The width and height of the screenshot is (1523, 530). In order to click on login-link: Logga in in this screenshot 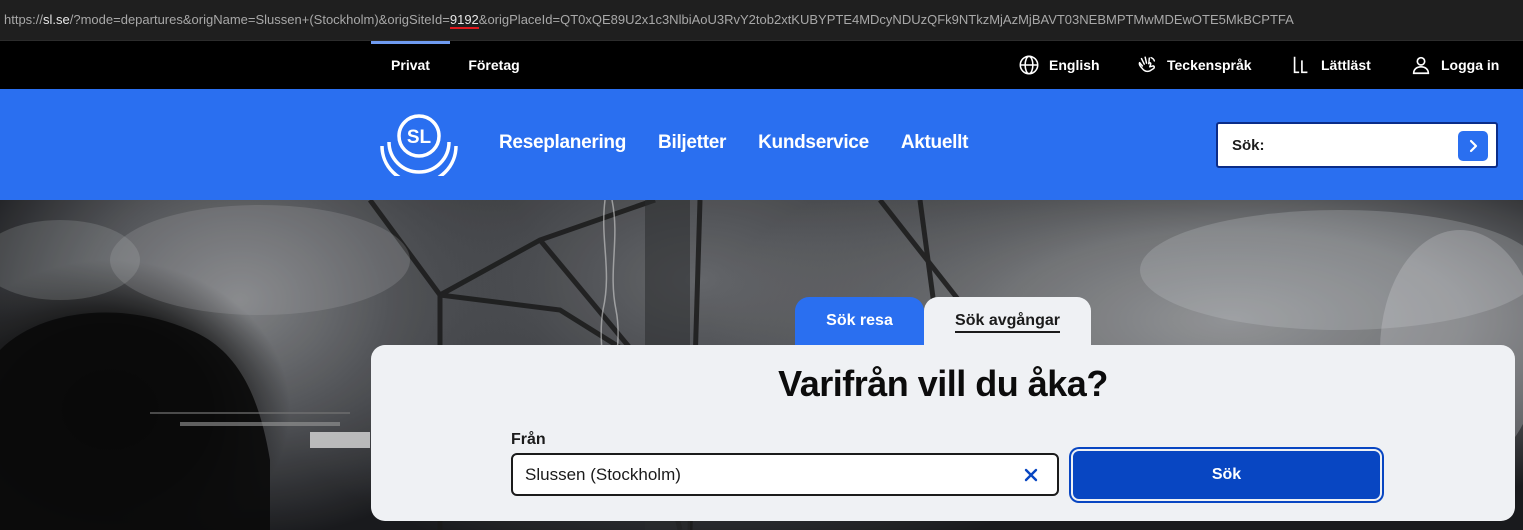, I will do `click(1454, 65)`.